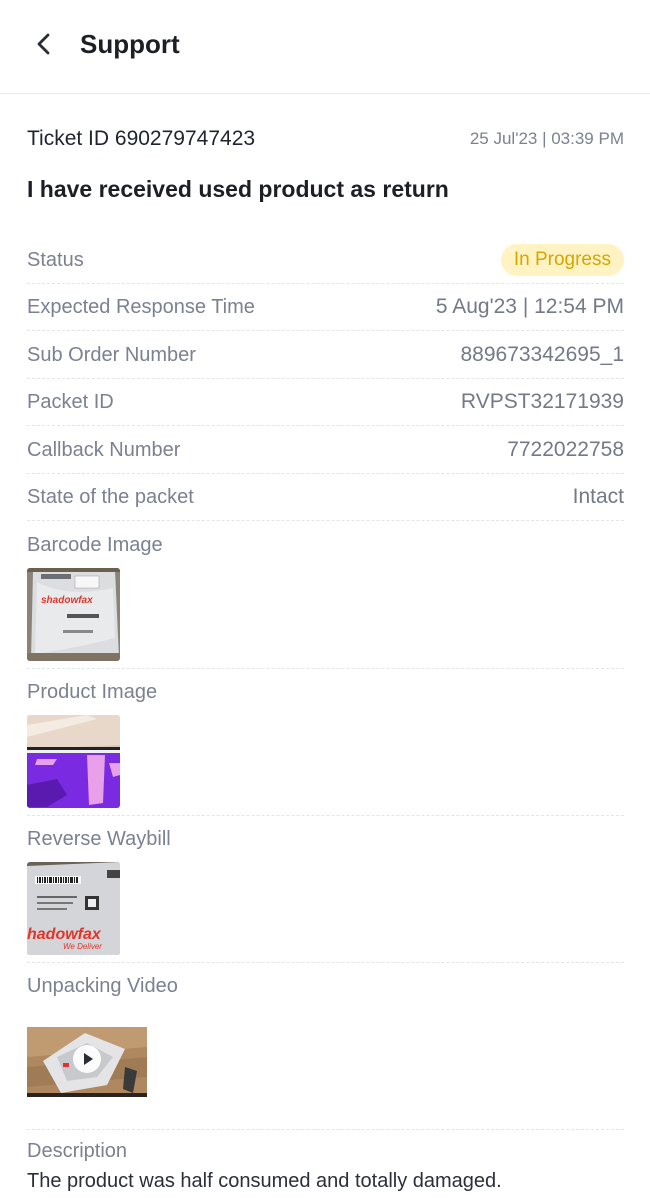  I want to click on product-section: Product Image, so click(325, 742).